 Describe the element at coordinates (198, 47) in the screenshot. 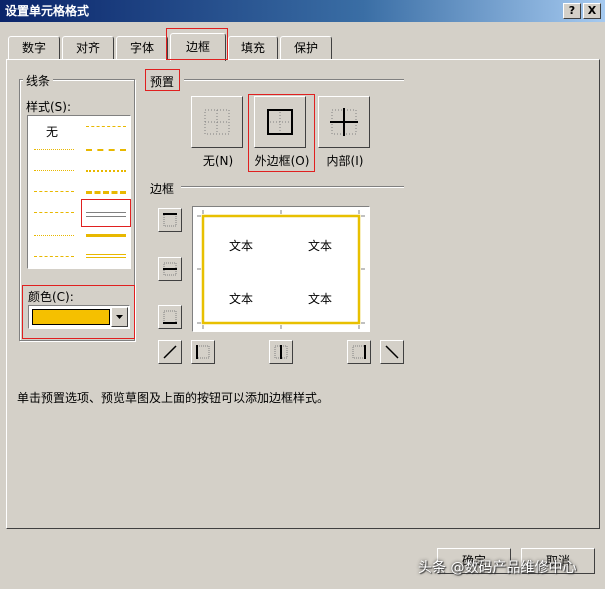

I see `tab-border: 边框` at that location.